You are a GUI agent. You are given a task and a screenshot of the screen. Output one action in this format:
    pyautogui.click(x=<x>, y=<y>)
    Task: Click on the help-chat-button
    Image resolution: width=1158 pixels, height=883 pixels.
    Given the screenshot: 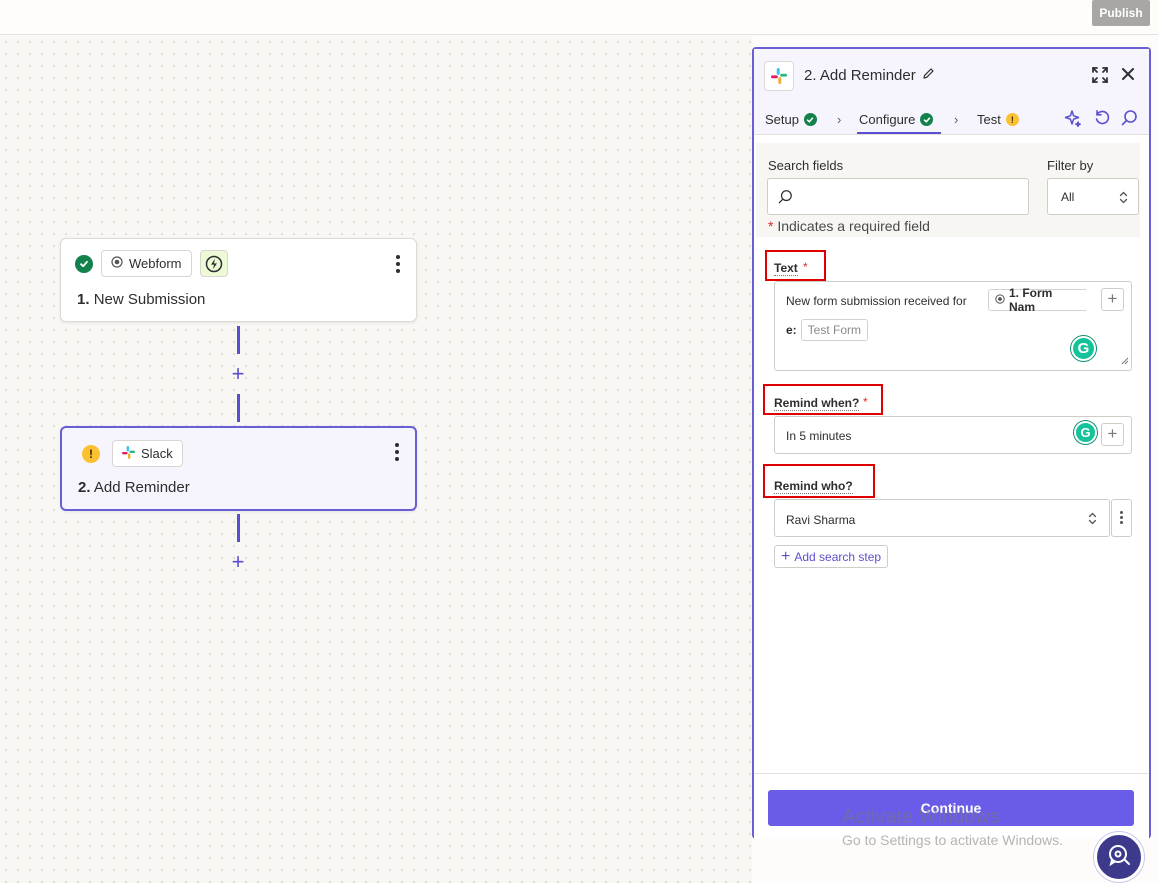 What is the action you would take?
    pyautogui.click(x=1119, y=857)
    